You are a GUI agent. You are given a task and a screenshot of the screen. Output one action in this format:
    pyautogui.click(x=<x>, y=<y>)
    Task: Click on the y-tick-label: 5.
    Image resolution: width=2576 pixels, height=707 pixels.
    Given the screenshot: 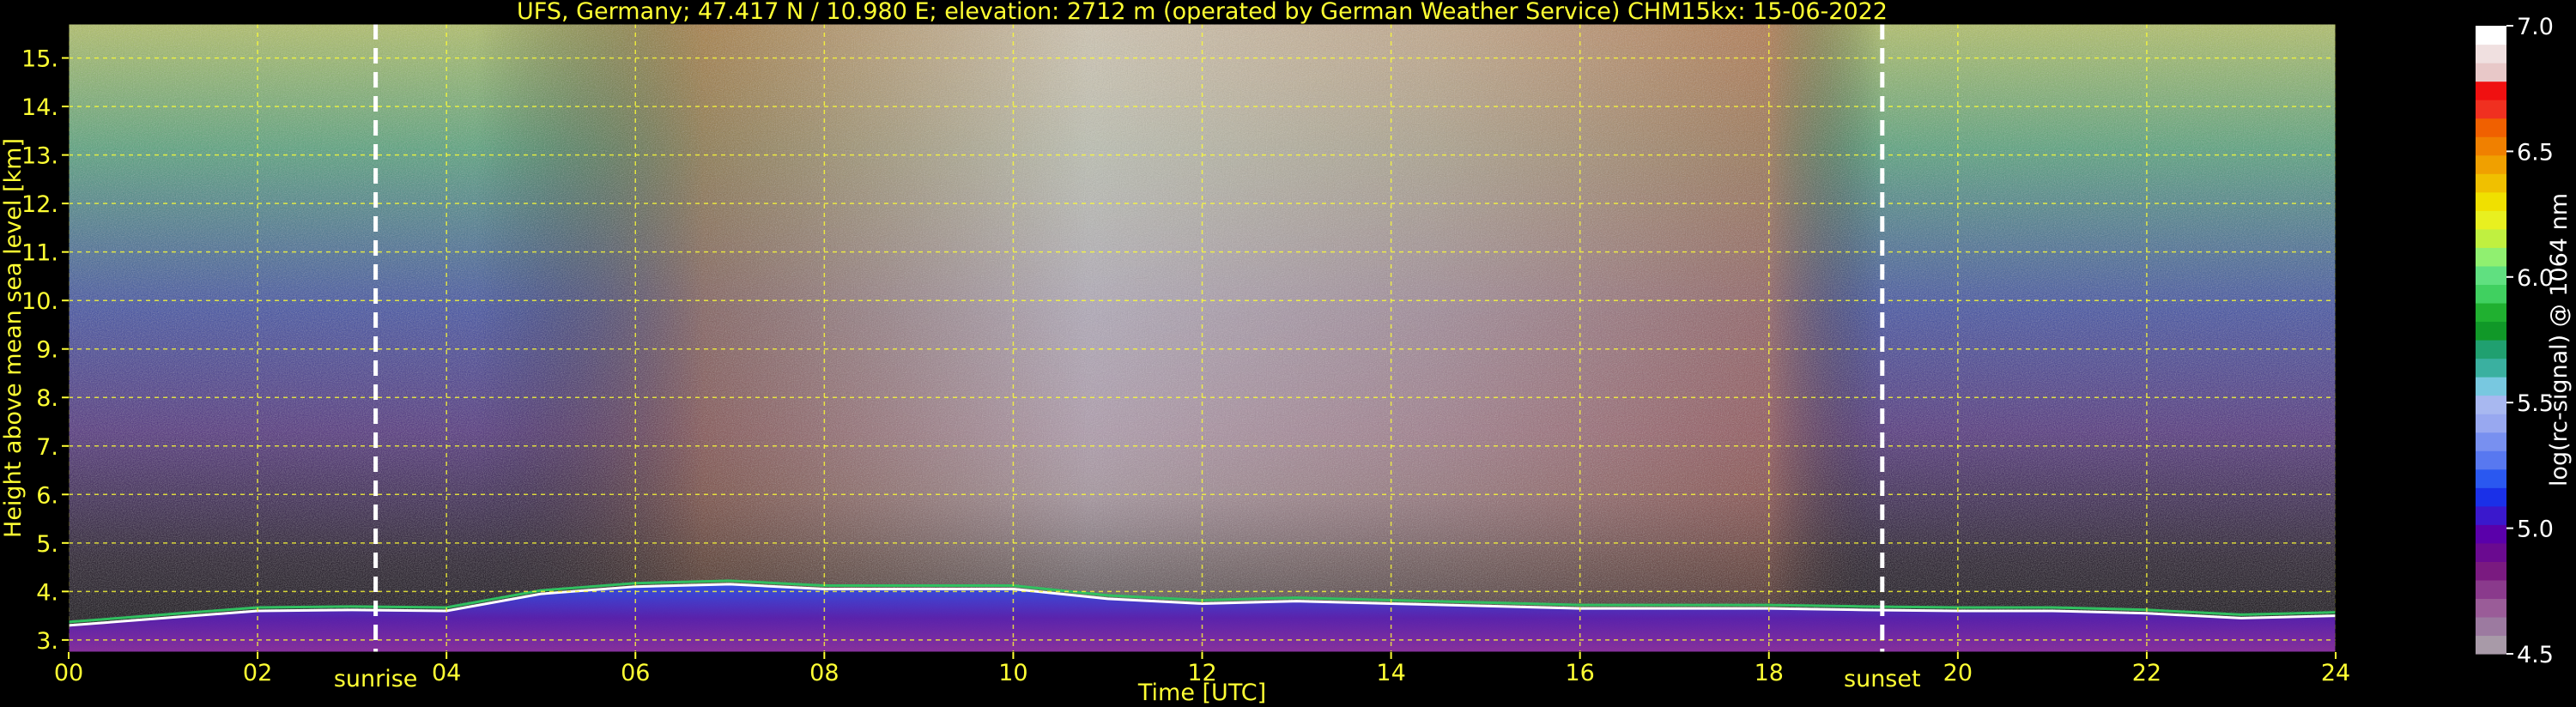 What is the action you would take?
    pyautogui.click(x=47, y=545)
    